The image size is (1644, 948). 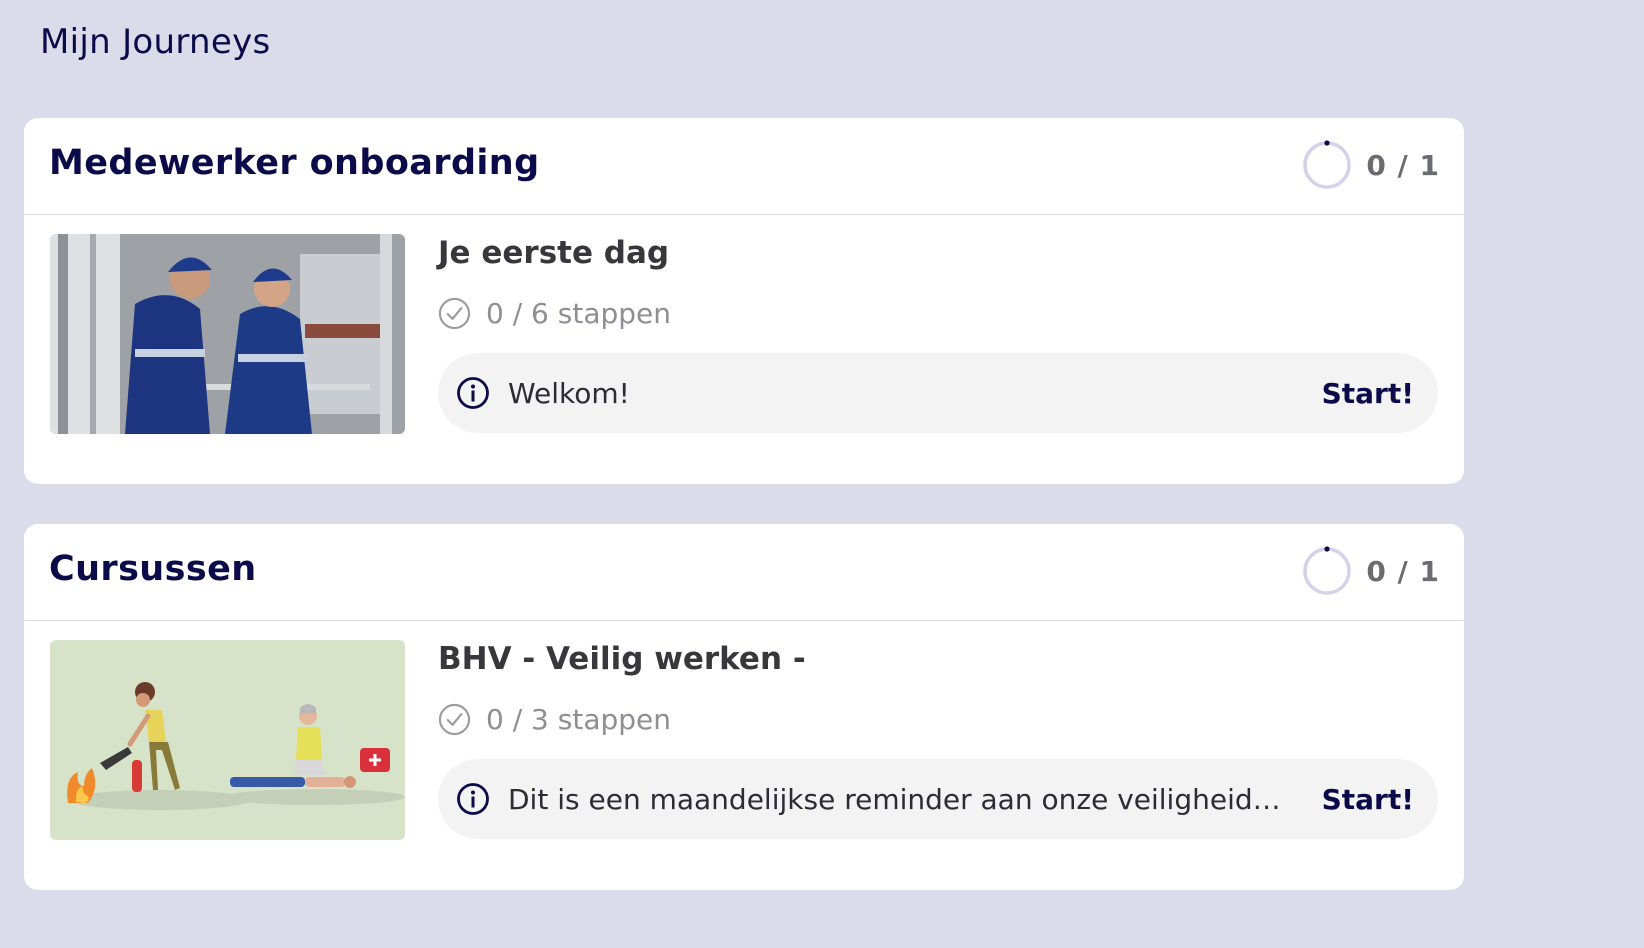 What do you see at coordinates (622, 659) in the screenshot?
I see `item-title: BHV - Veilig werken -` at bounding box center [622, 659].